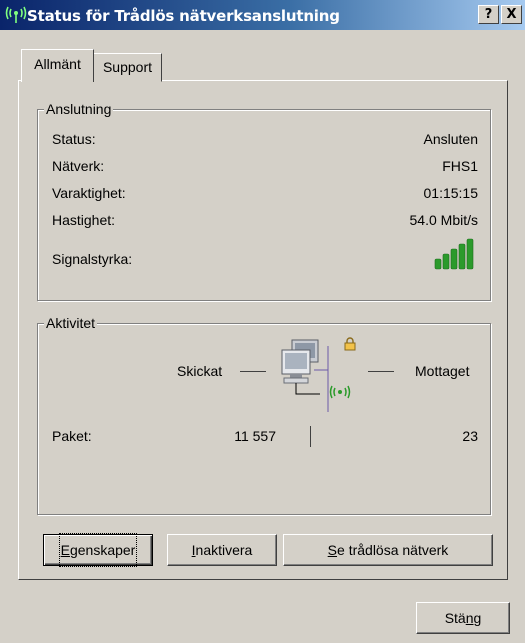  I want to click on close-button: Stäng, so click(463, 618).